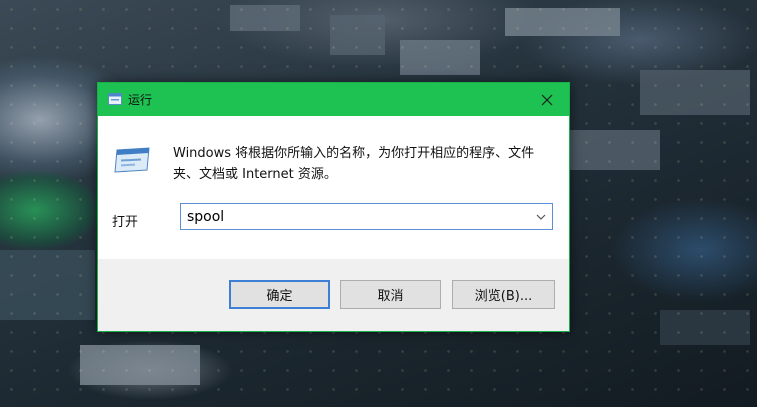 Image resolution: width=757 pixels, height=407 pixels. I want to click on open-input, so click(351, 216).